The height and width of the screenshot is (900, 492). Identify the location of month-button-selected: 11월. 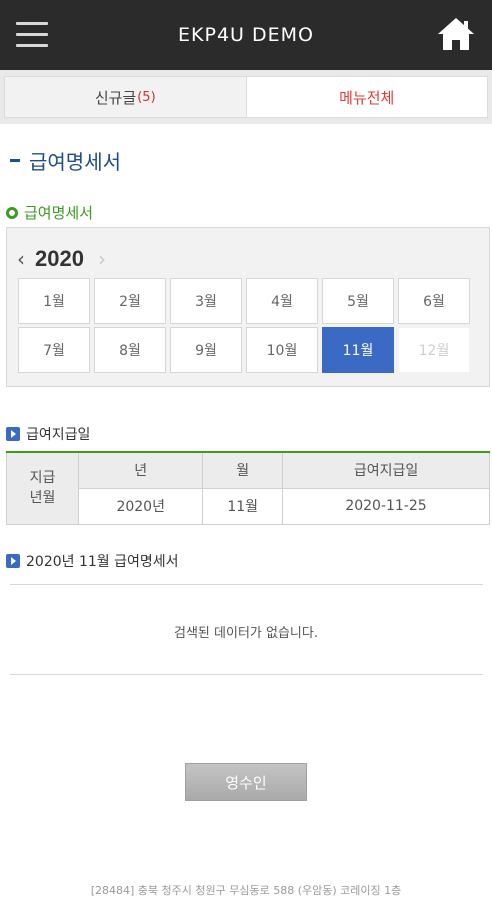
(358, 350).